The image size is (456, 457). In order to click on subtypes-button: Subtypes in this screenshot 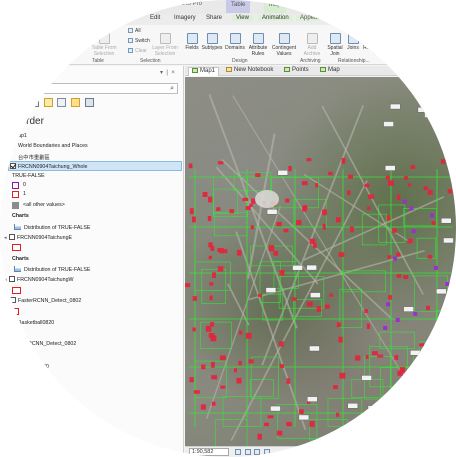, I will do `click(212, 42)`.